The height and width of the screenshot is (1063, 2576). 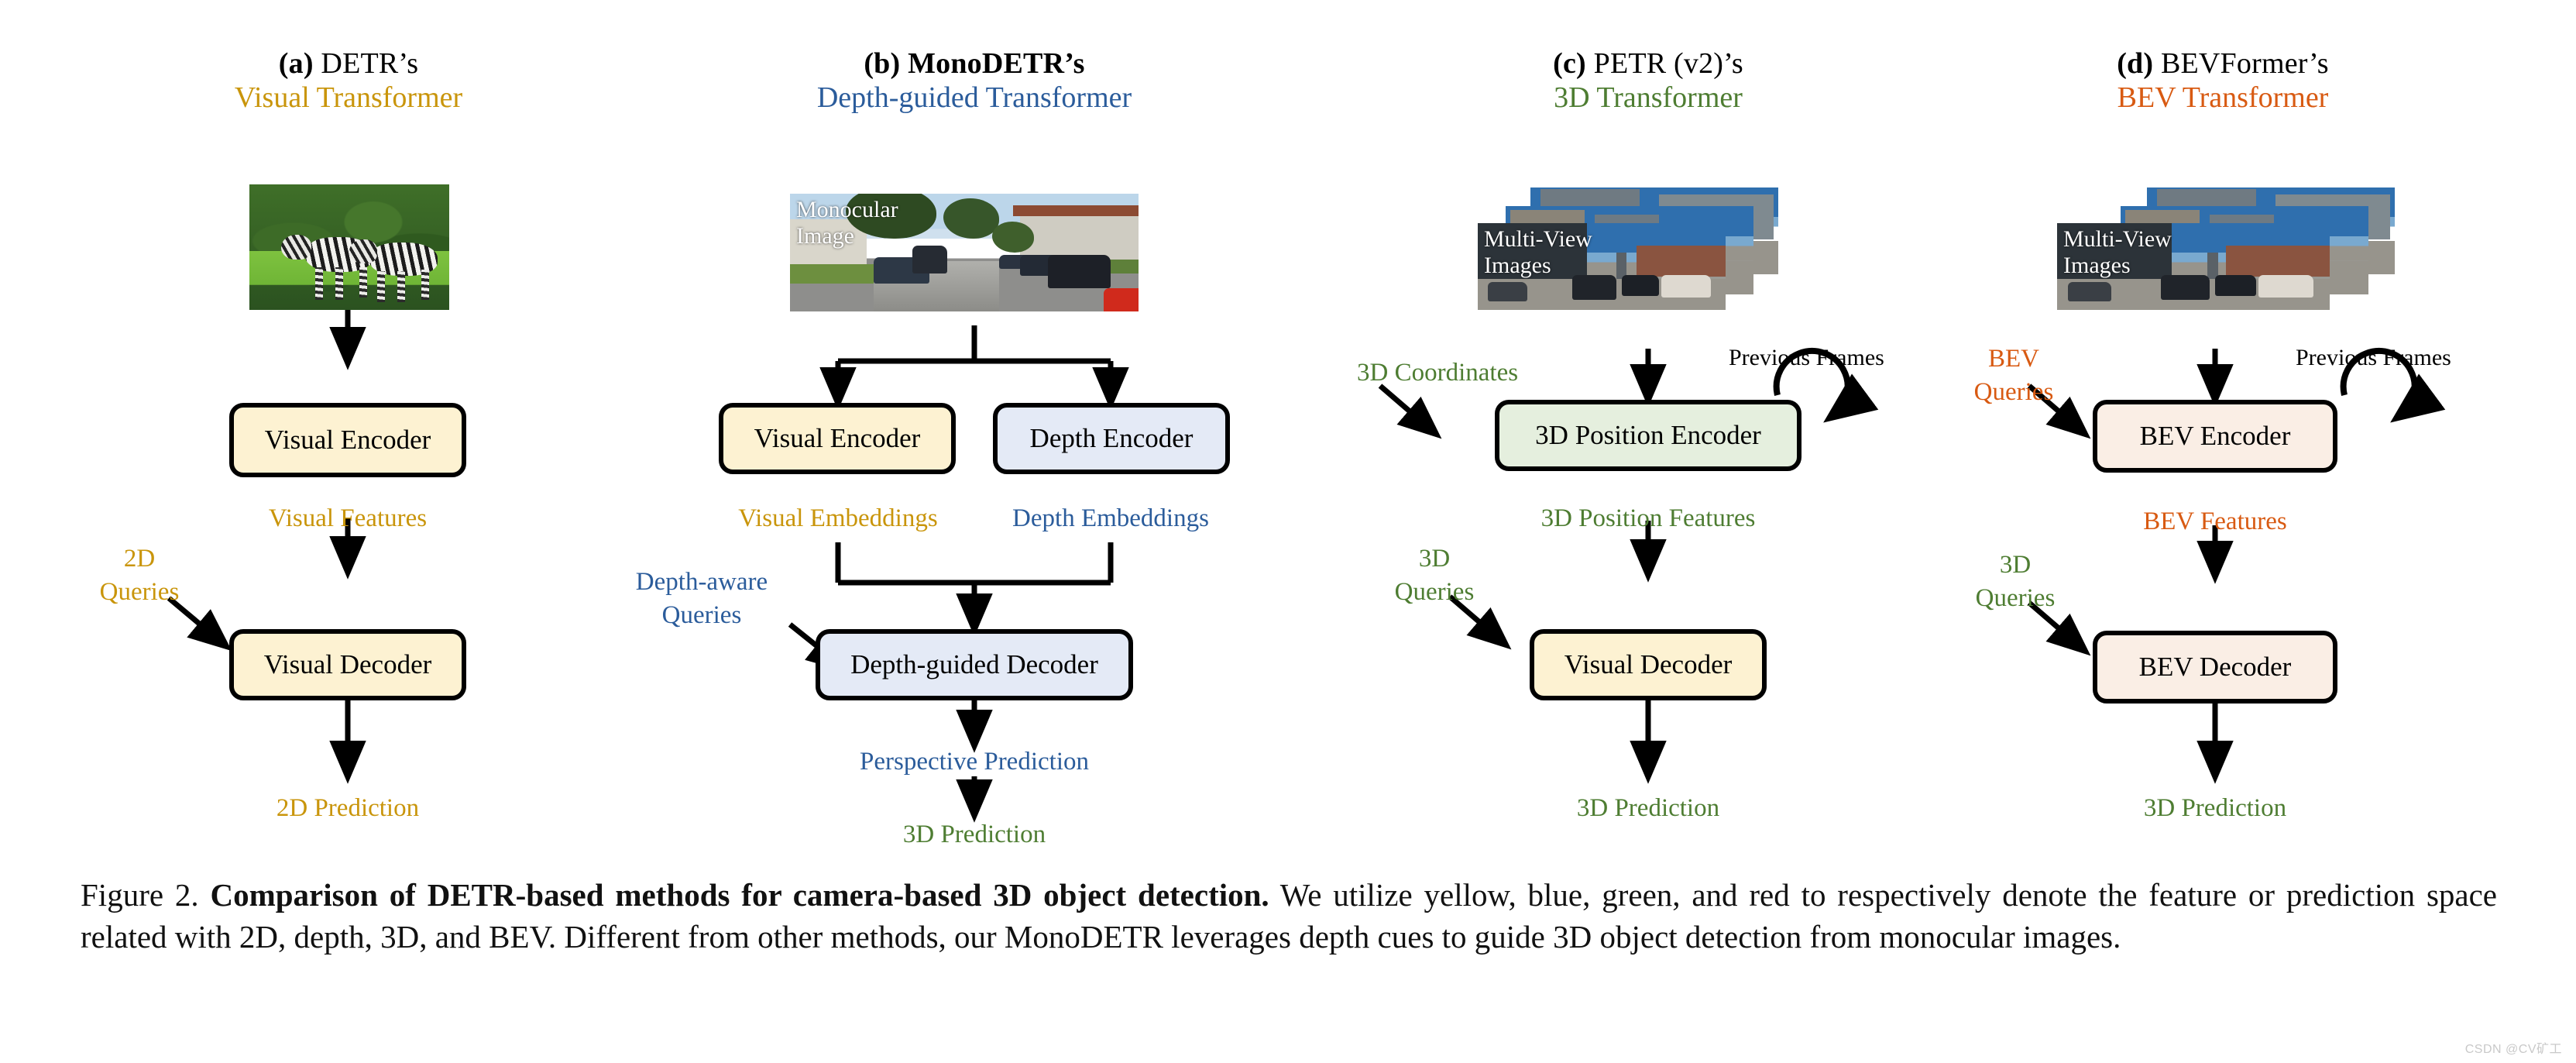 I want to click on label-previous-frames-d: Previous Frames, so click(x=2373, y=357).